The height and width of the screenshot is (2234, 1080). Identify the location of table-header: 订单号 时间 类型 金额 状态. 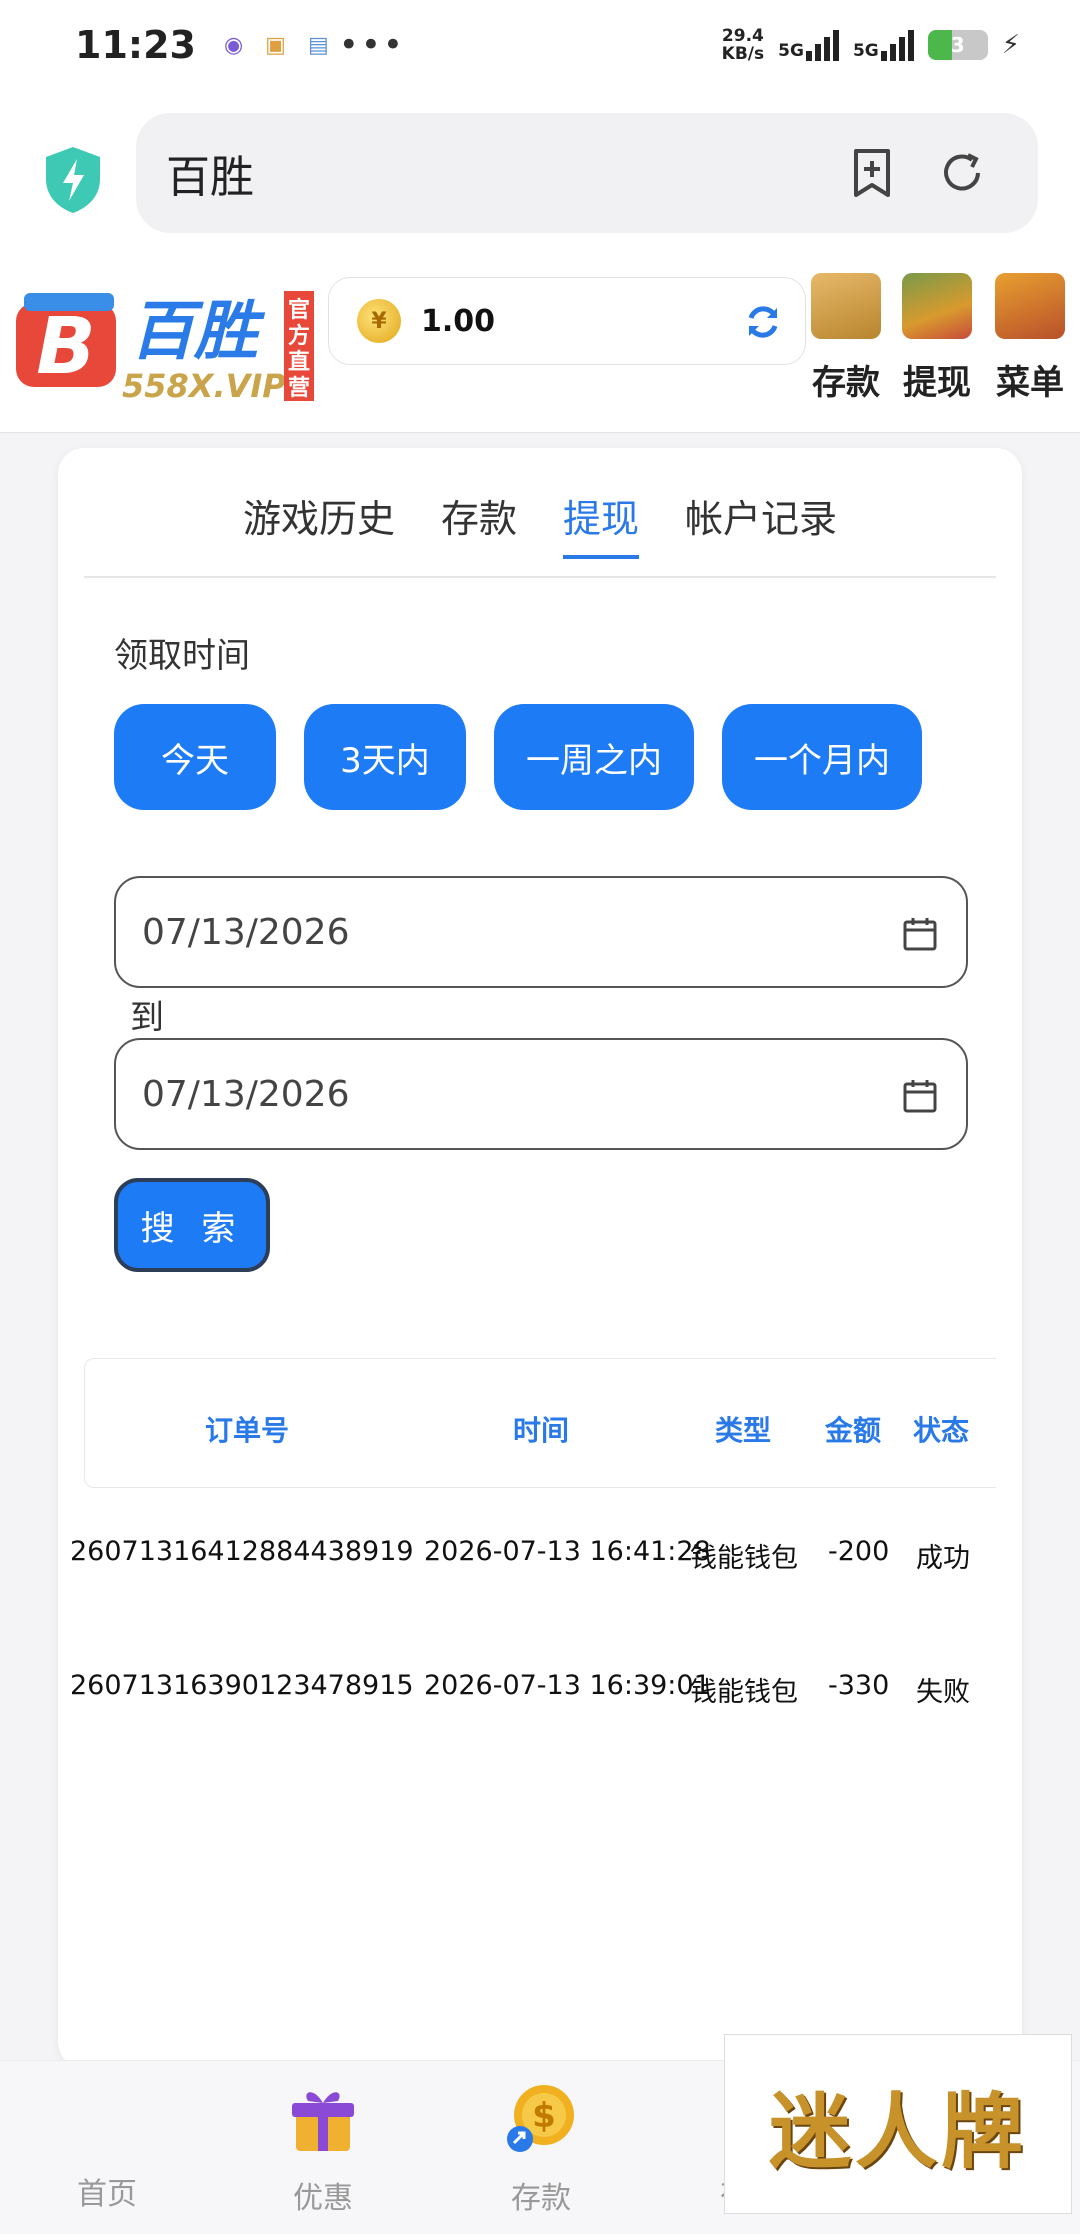
(540, 1423).